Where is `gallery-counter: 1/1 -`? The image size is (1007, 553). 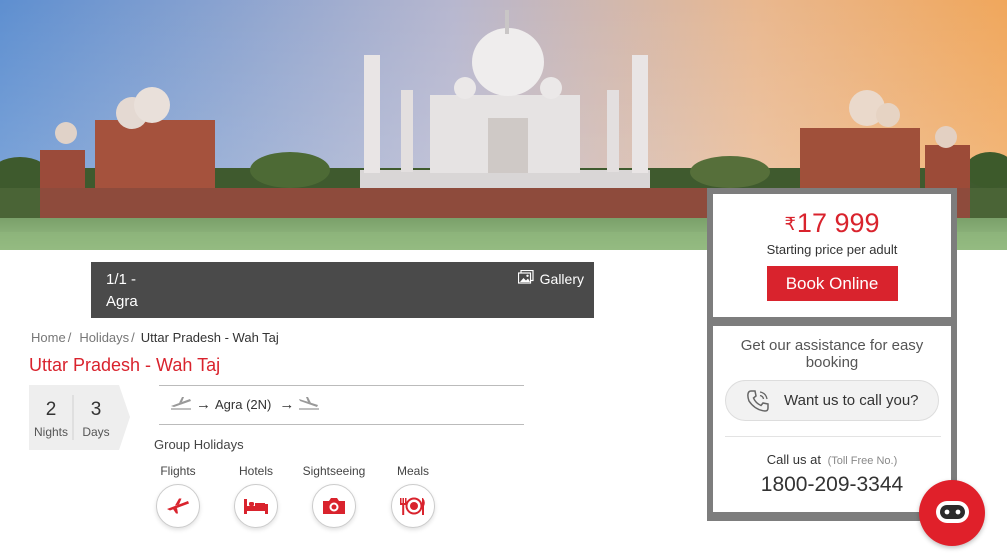 gallery-counter: 1/1 - is located at coordinates (121, 279).